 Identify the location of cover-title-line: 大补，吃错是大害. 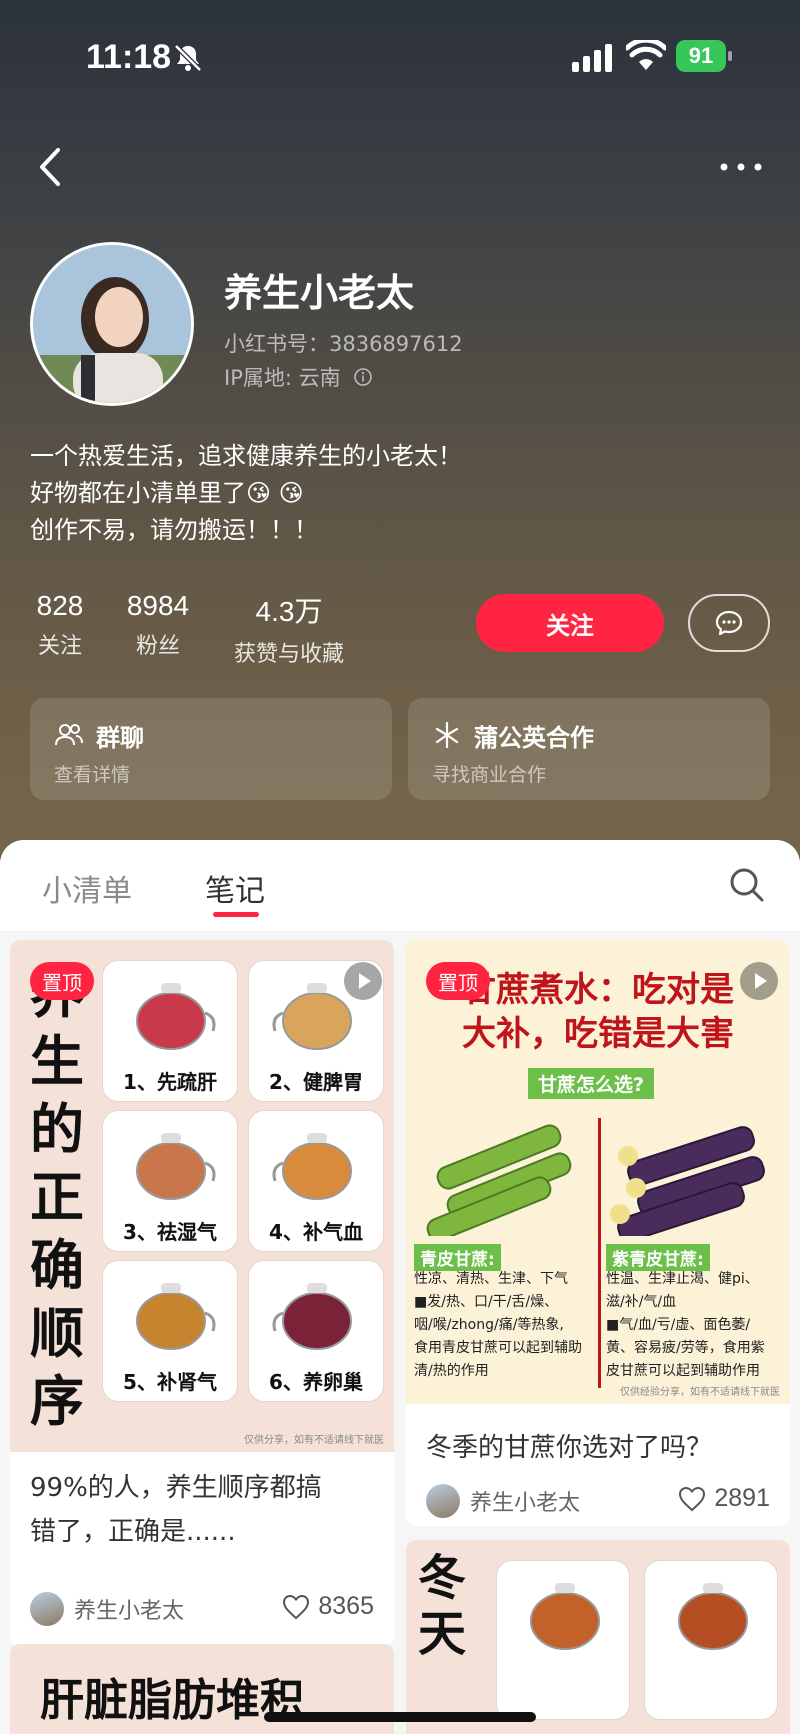
(598, 1034).